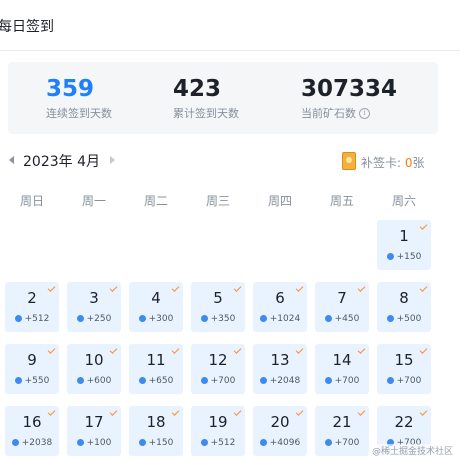 The image size is (460, 460). I want to click on chevron-right-icon, so click(112, 160).